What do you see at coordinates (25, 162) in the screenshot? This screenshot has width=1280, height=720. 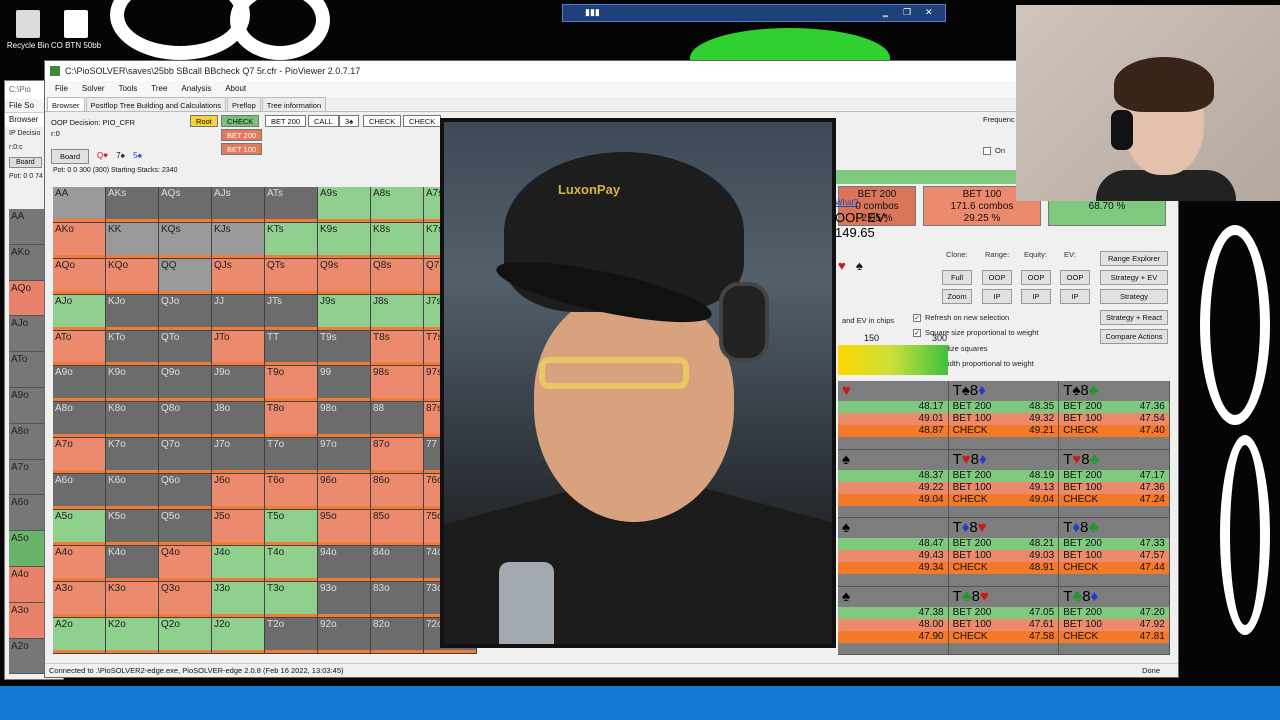 I see `board-button: Board` at bounding box center [25, 162].